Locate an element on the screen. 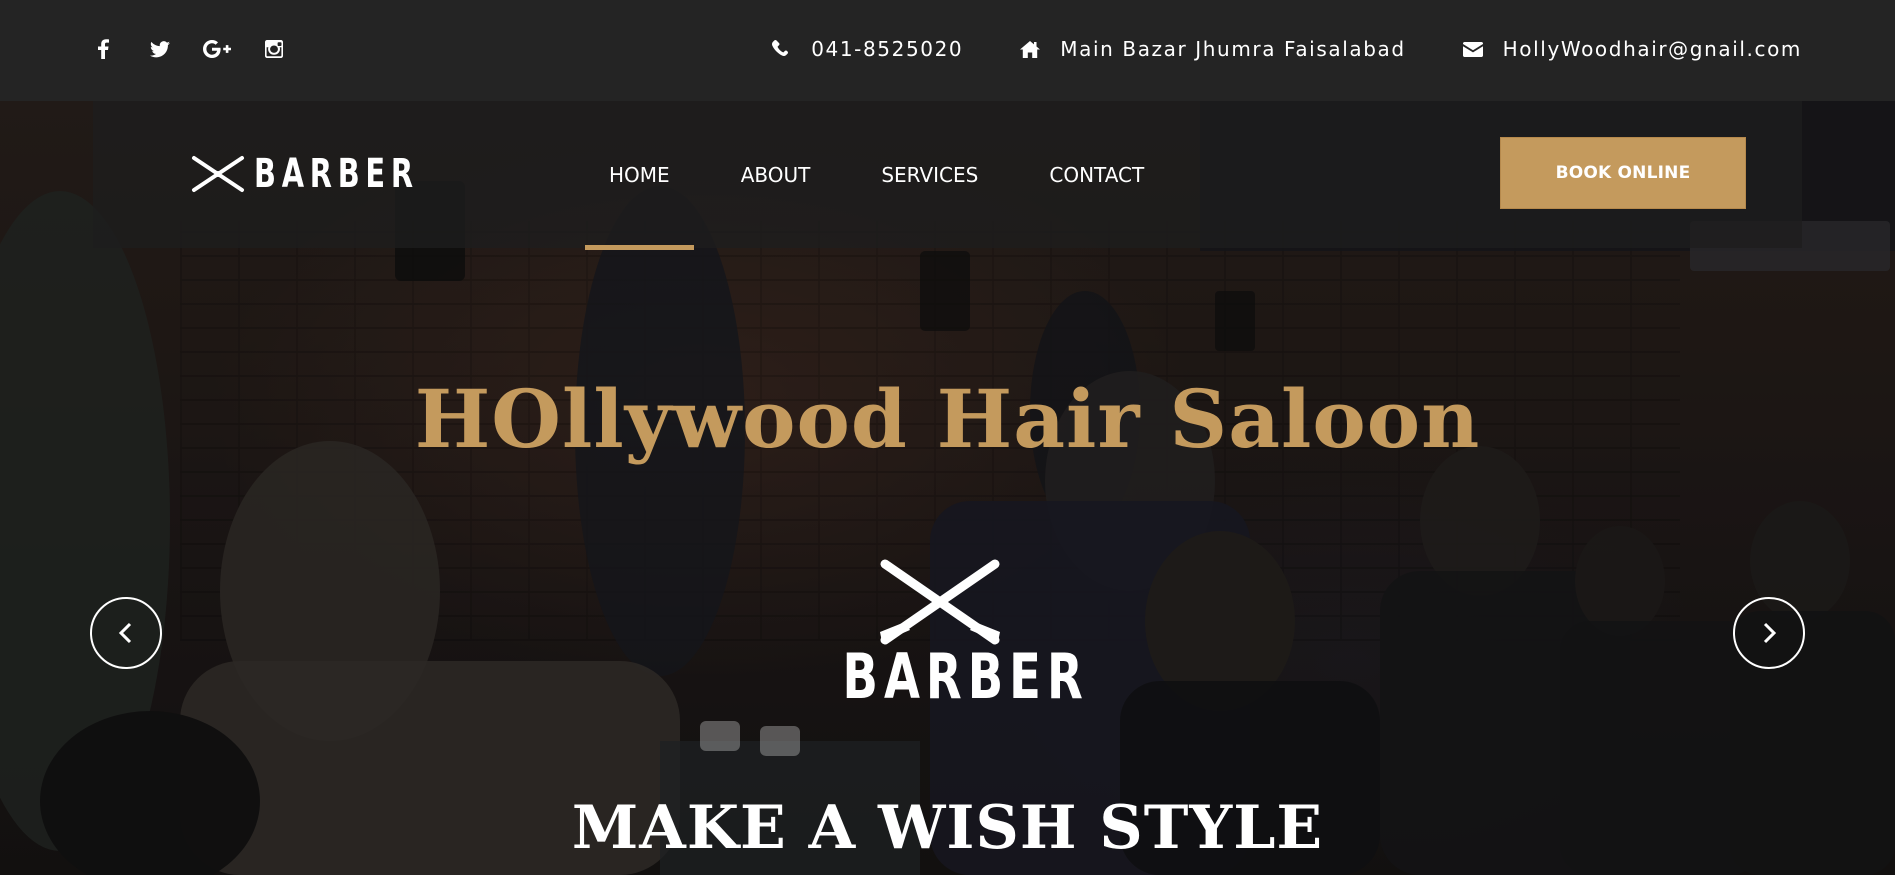 This screenshot has height=875, width=1895. hero-subtitle: MAKE A WISH STYLE is located at coordinates (947, 828).